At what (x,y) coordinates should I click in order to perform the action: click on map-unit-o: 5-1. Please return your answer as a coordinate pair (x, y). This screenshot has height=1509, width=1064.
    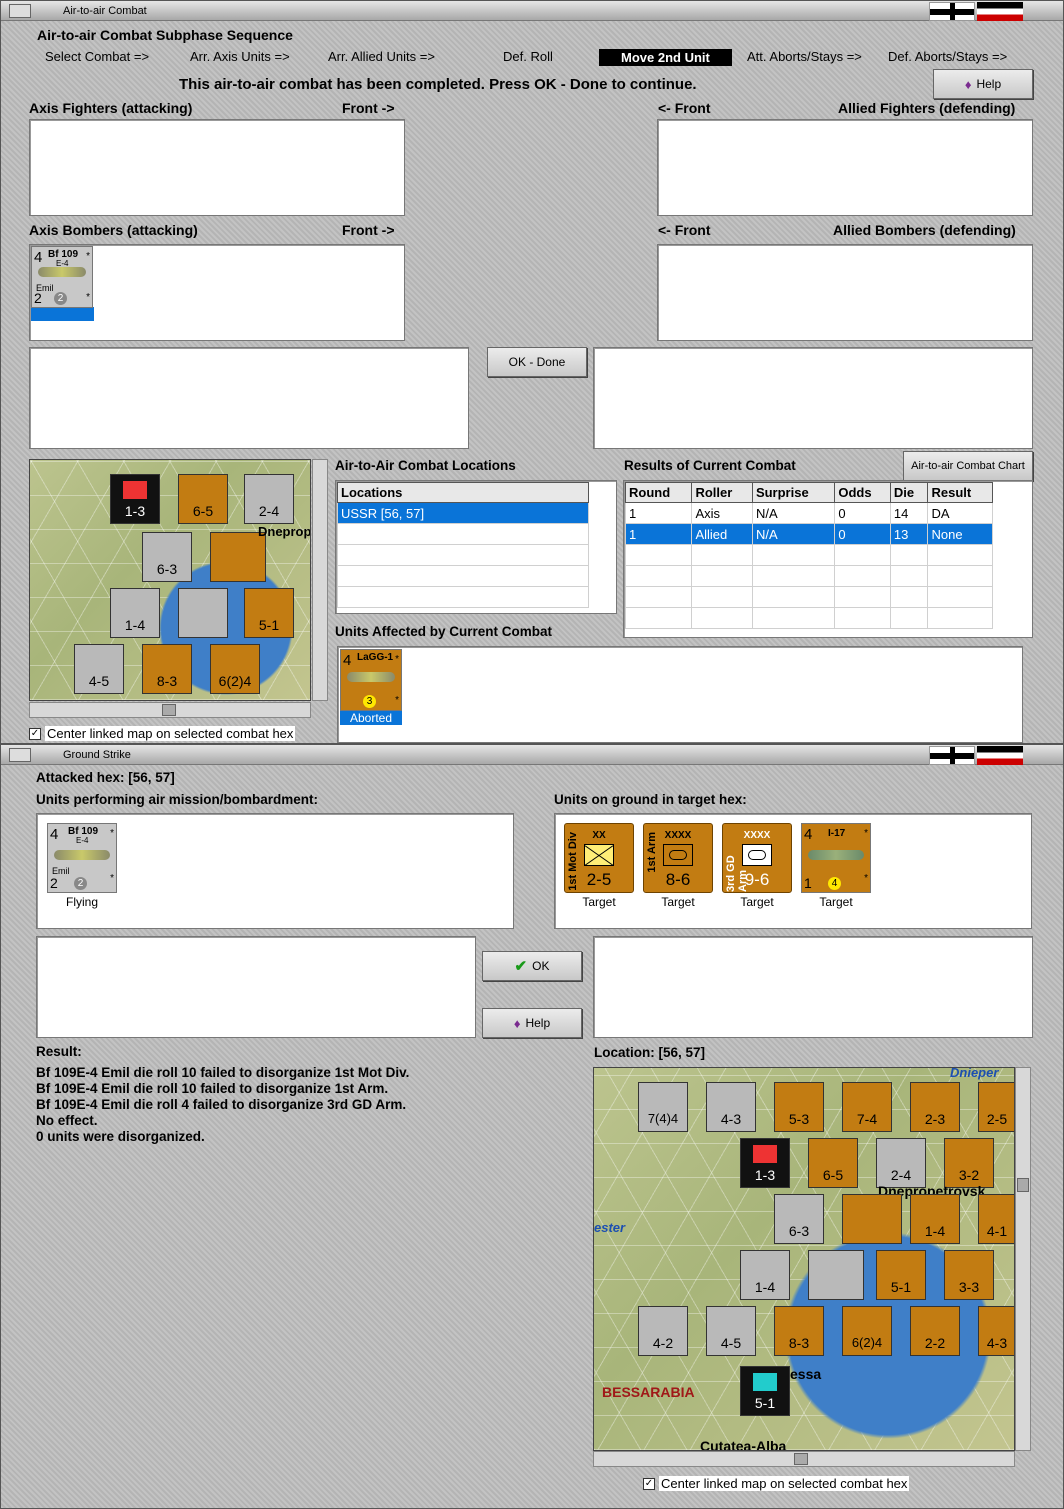
    Looking at the image, I should click on (901, 1275).